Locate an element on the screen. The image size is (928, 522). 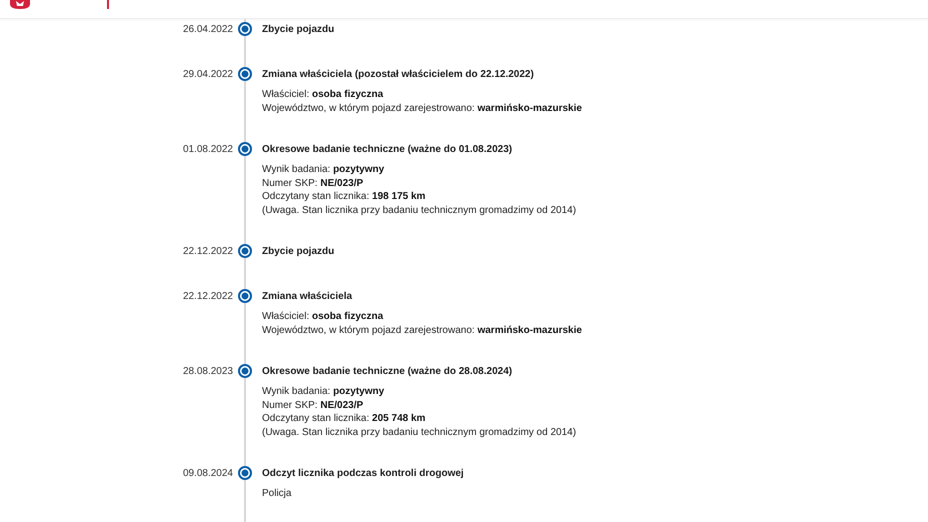
event-detail: Policja is located at coordinates (277, 493).